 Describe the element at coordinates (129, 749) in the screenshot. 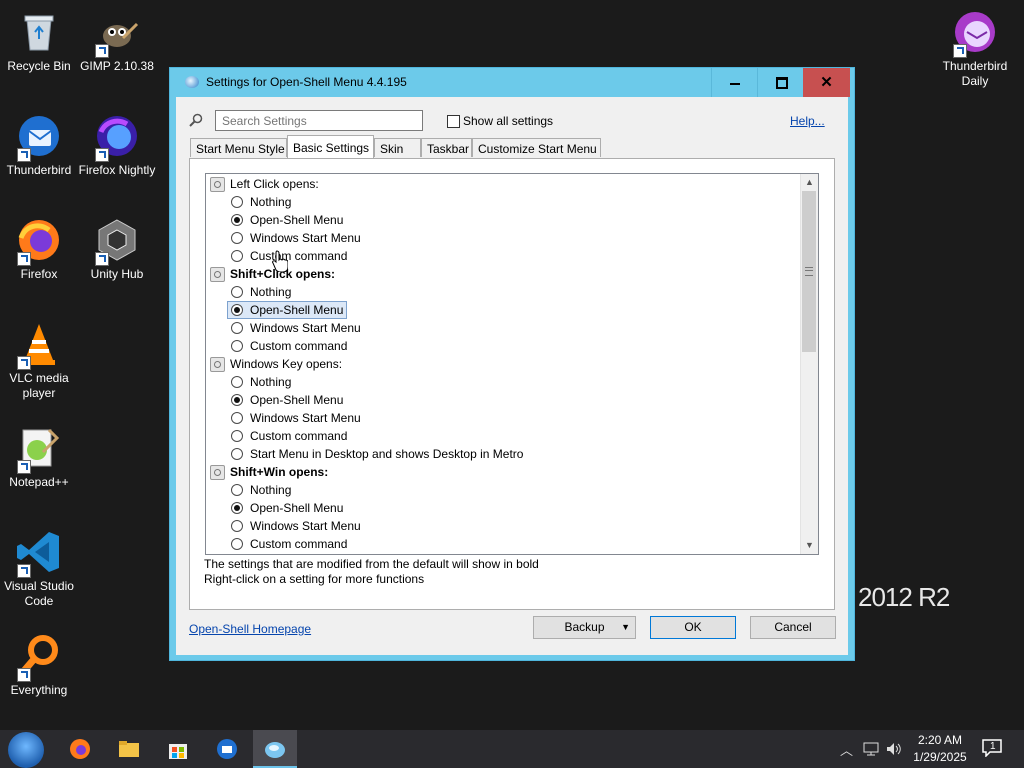

I see `taskbar-file-explorer` at that location.